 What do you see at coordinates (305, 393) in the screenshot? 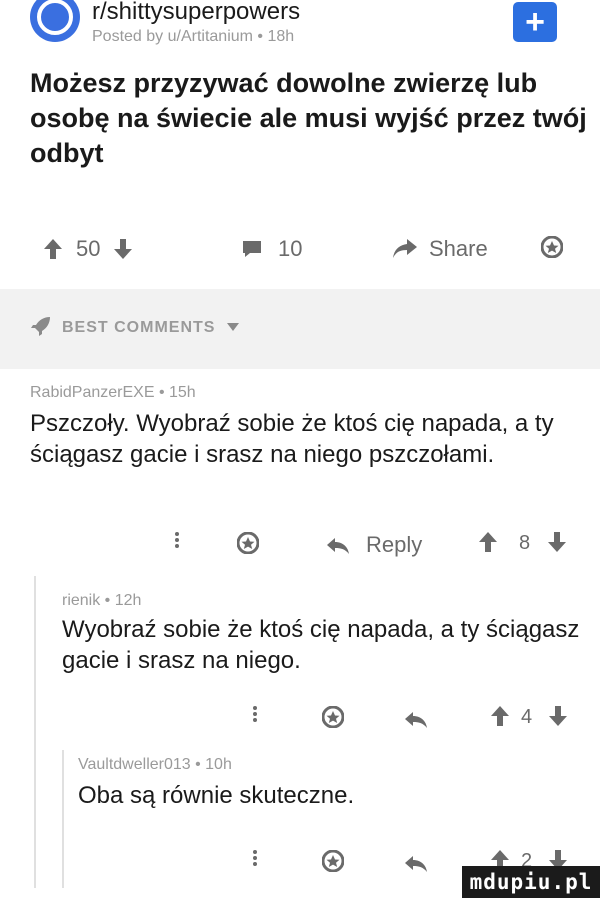
I see `comment-meta: RabidPanzerEXE • 15h` at bounding box center [305, 393].